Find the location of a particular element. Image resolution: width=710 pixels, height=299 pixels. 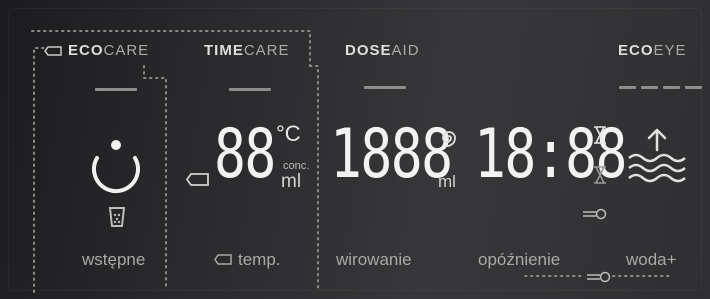

doseaid-indicator is located at coordinates (385, 87).